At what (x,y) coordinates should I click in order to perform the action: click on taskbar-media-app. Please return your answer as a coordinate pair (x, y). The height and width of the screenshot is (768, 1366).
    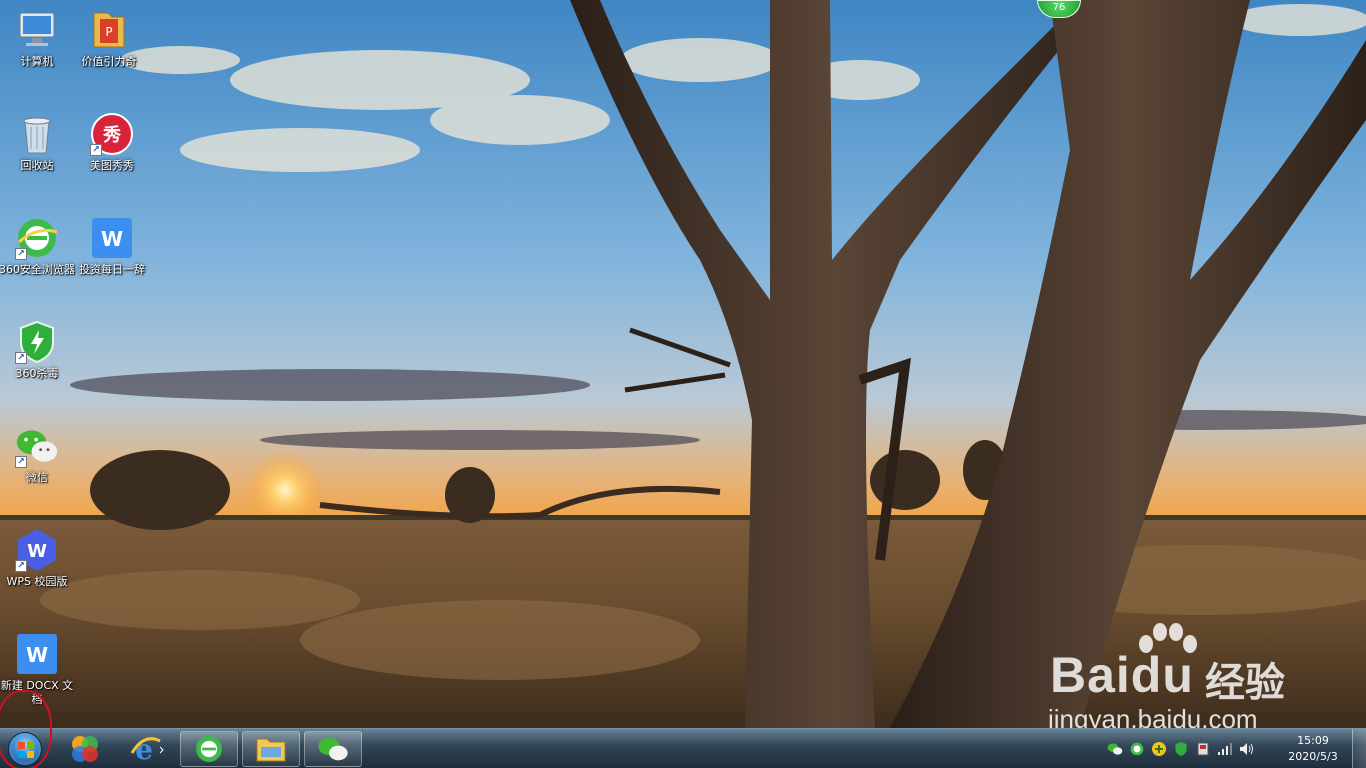
    Looking at the image, I should click on (85, 749).